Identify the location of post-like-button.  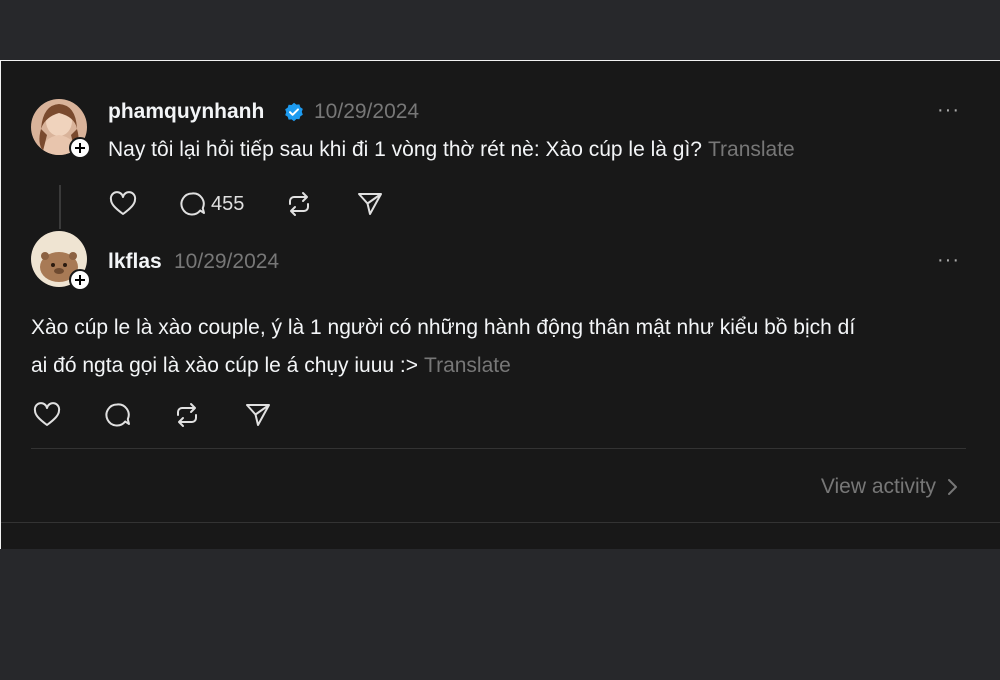
(123, 204).